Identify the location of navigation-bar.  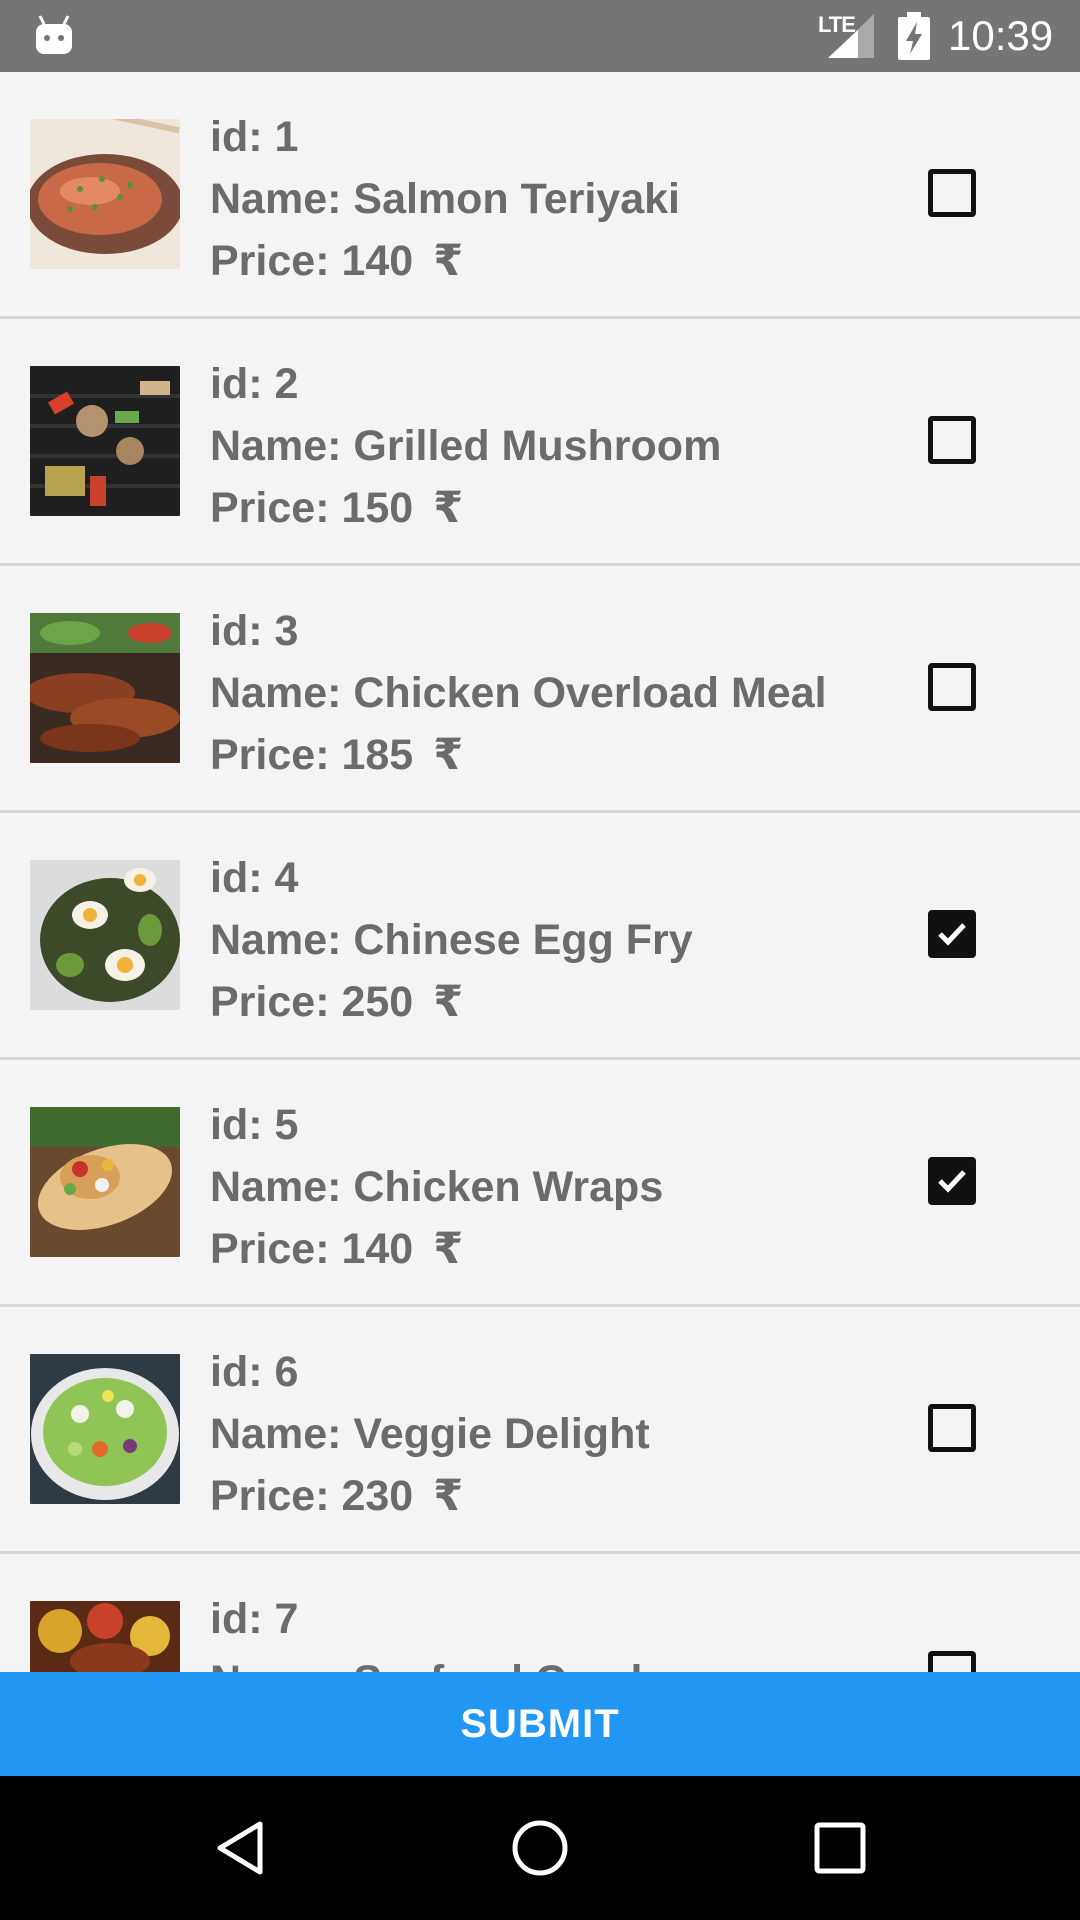
(540, 1848).